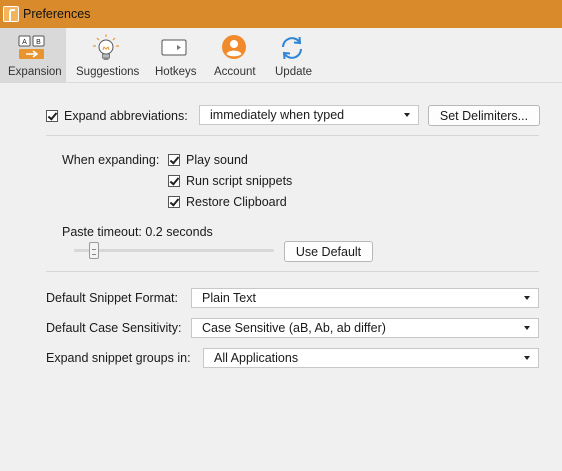 This screenshot has width=562, height=471. I want to click on play-sound-option: Play sound, so click(208, 160).